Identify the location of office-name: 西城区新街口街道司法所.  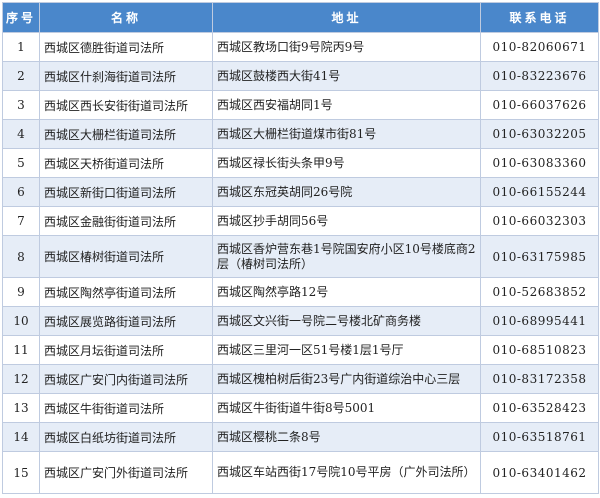
(126, 192).